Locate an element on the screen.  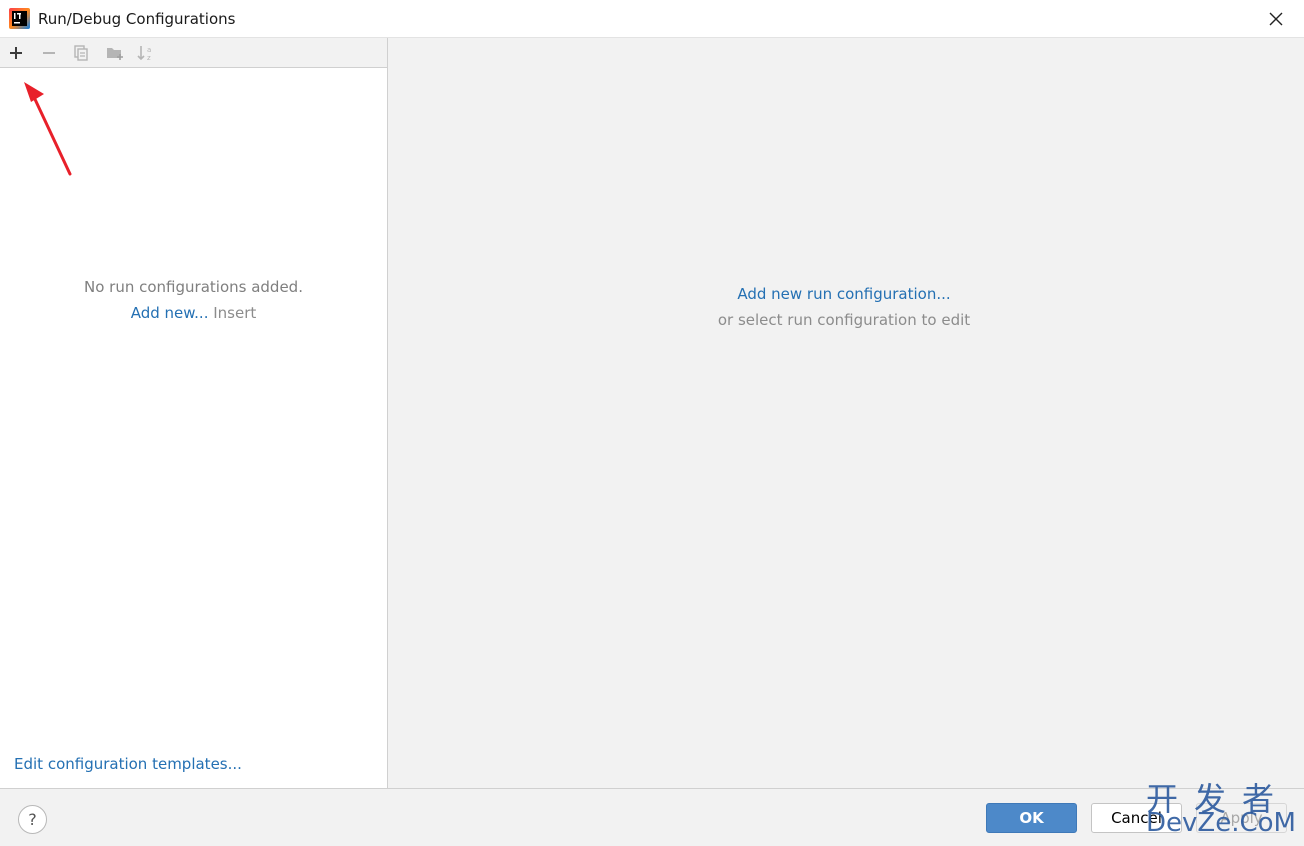
copy-configuration-button is located at coordinates (81, 53).